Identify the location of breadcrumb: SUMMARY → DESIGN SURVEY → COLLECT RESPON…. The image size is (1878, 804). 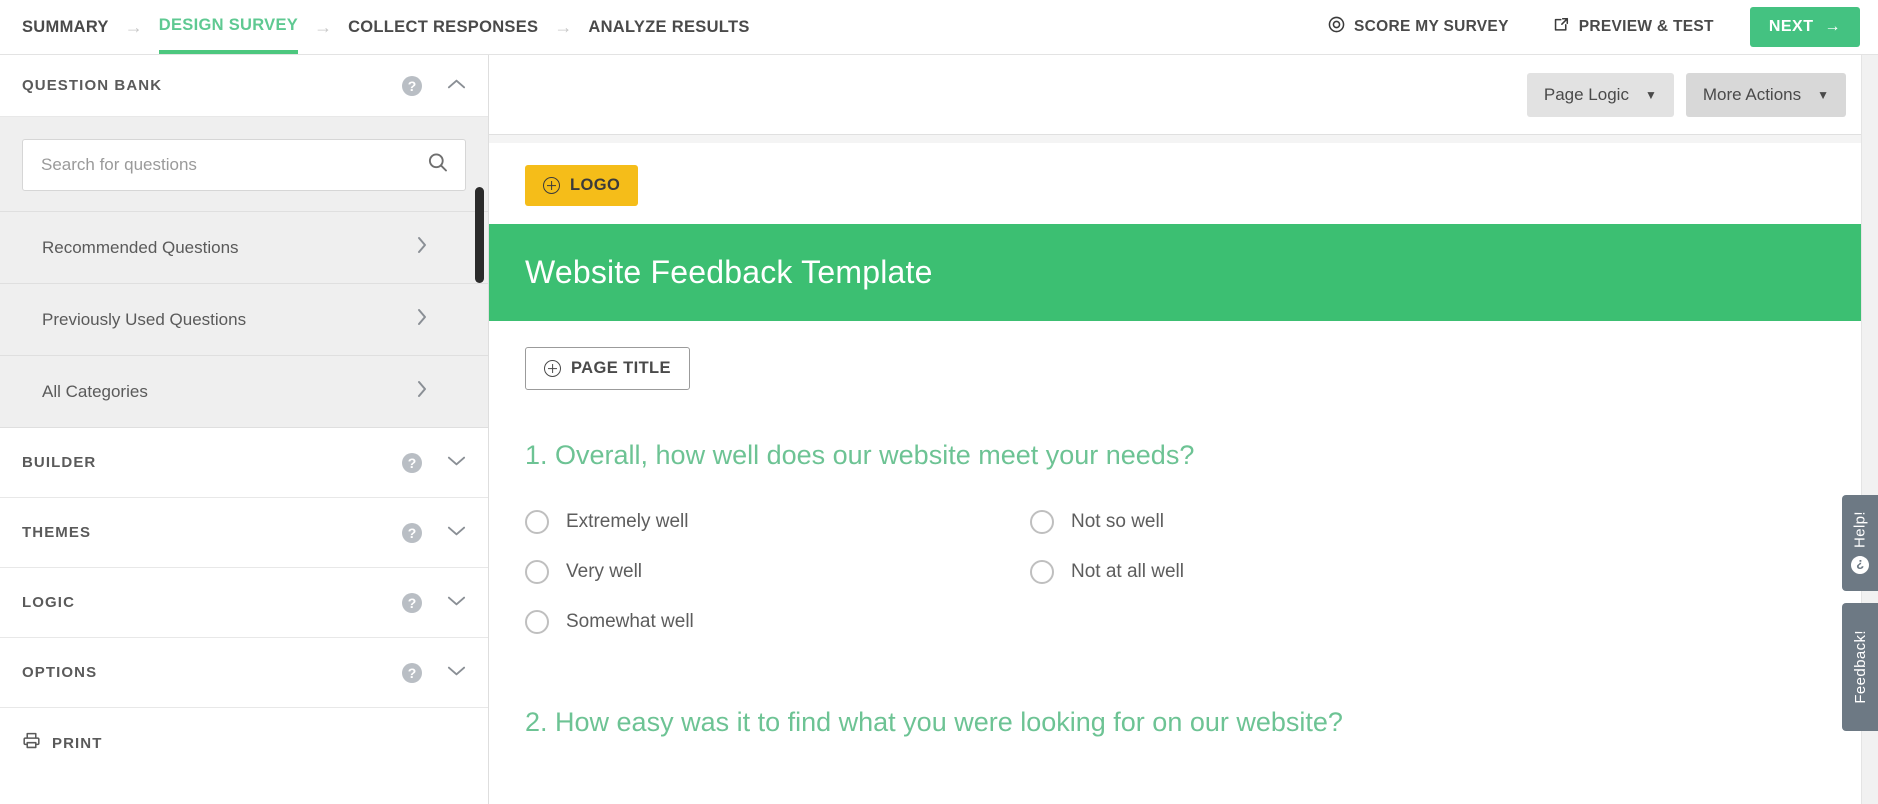
(386, 27).